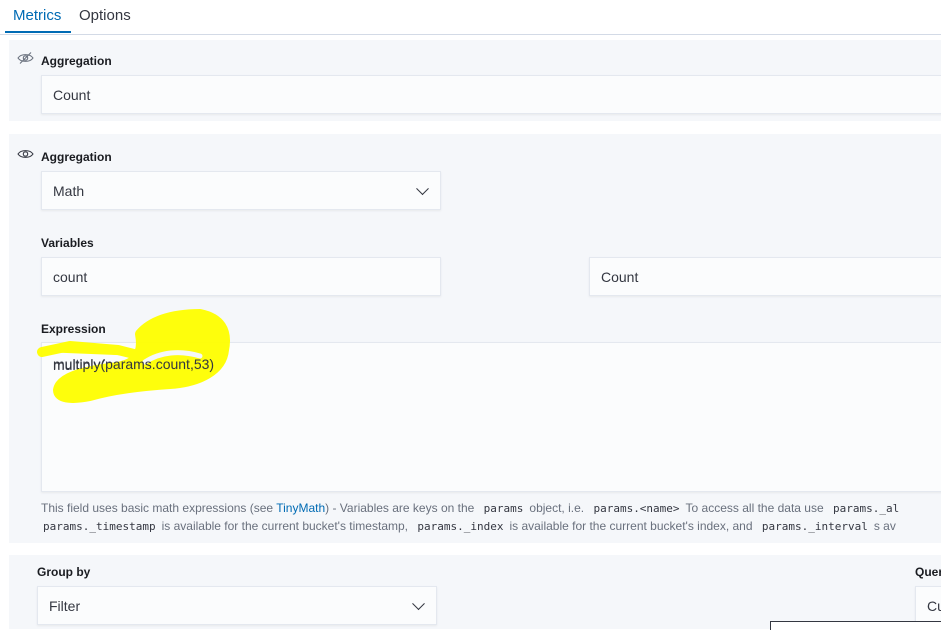 The width and height of the screenshot is (941, 630). I want to click on query-label: Quer, so click(928, 572).